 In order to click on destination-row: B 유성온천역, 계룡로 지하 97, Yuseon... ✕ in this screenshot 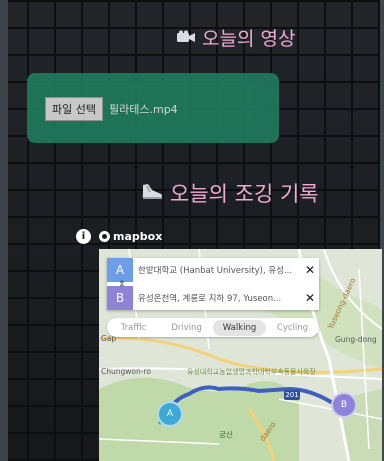, I will do `click(213, 298)`.